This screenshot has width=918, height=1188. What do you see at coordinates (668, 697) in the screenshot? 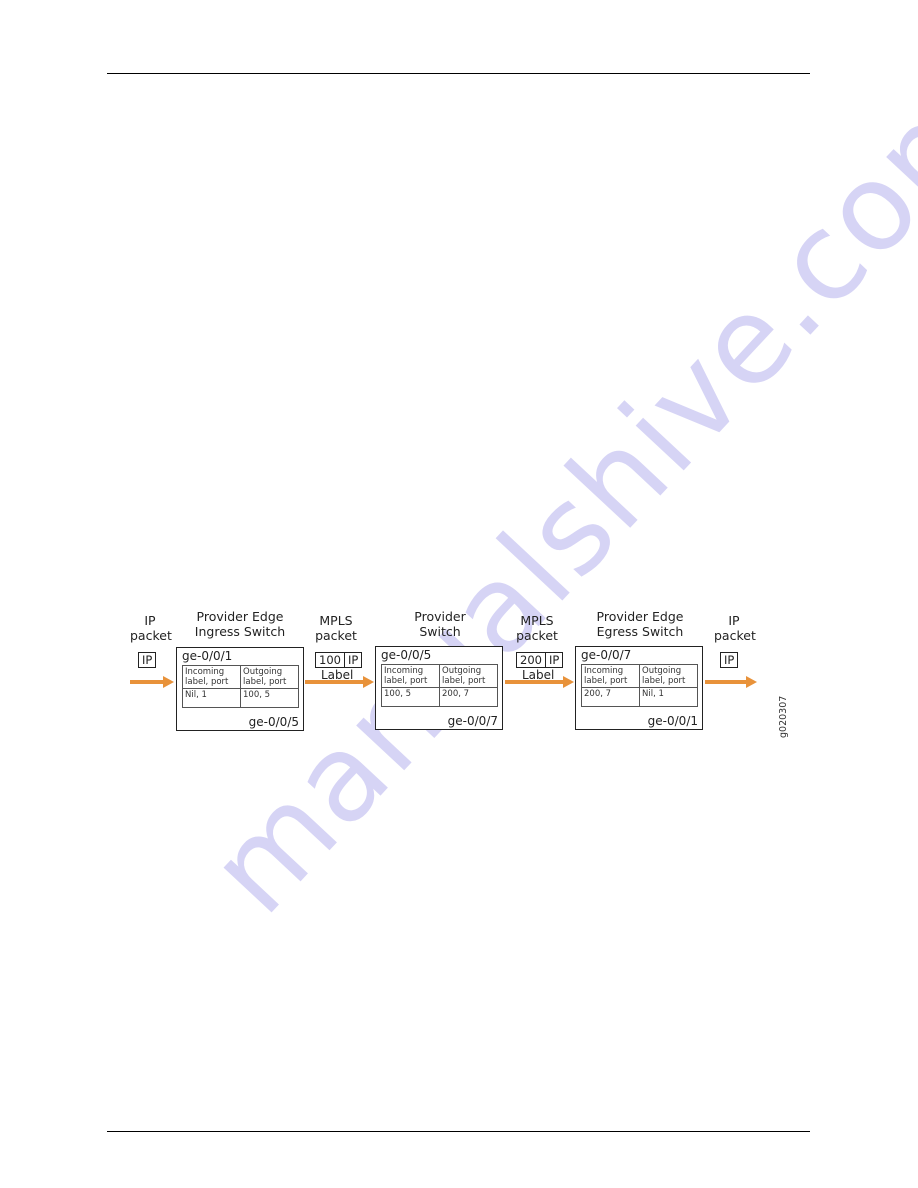
I see `cell-outgoing: Nil, 1` at bounding box center [668, 697].